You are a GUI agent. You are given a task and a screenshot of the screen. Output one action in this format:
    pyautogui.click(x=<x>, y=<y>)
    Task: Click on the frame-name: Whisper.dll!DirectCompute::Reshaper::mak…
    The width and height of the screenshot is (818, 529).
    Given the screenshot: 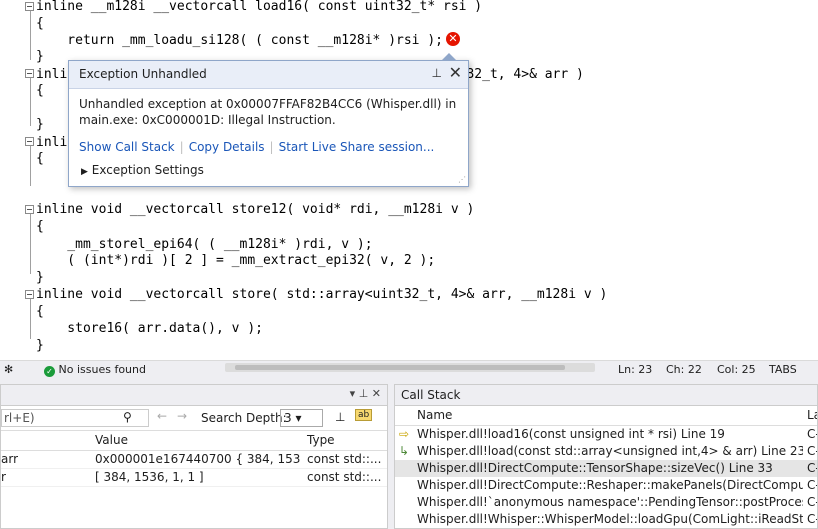 What is the action you would take?
    pyautogui.click(x=610, y=485)
    